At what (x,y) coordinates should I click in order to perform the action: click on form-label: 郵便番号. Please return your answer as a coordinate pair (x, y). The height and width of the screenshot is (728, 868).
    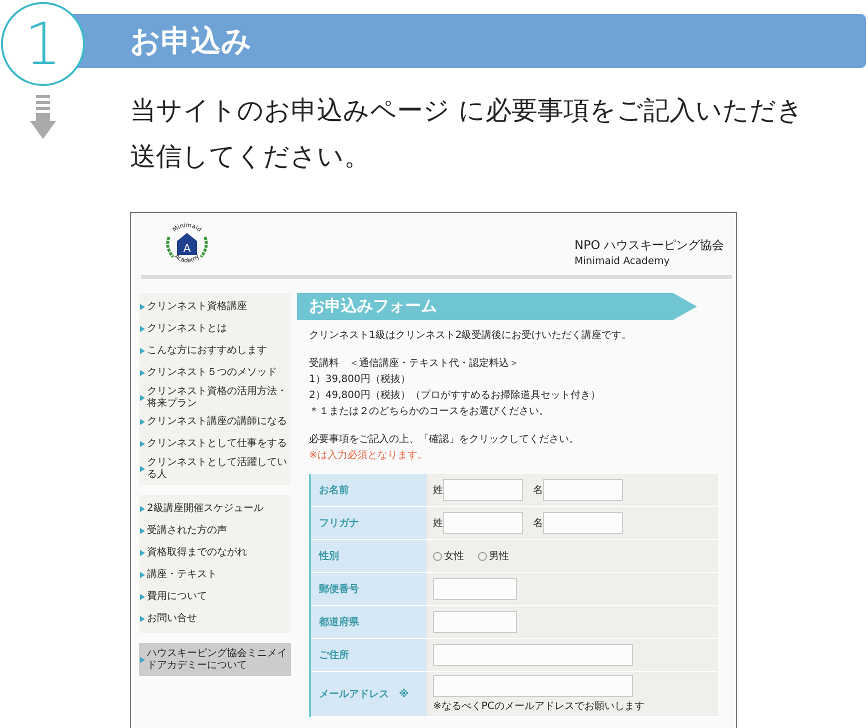
    Looking at the image, I should click on (369, 589).